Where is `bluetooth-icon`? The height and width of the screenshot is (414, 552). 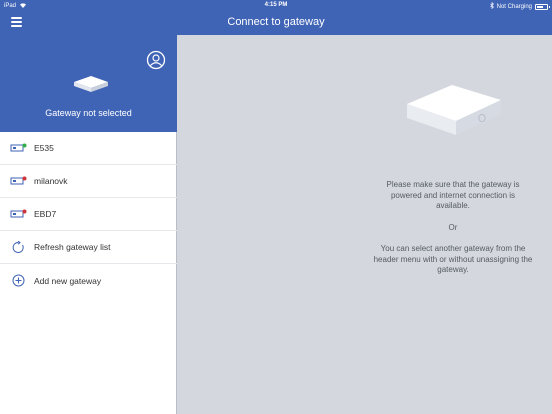 bluetooth-icon is located at coordinates (491, 6).